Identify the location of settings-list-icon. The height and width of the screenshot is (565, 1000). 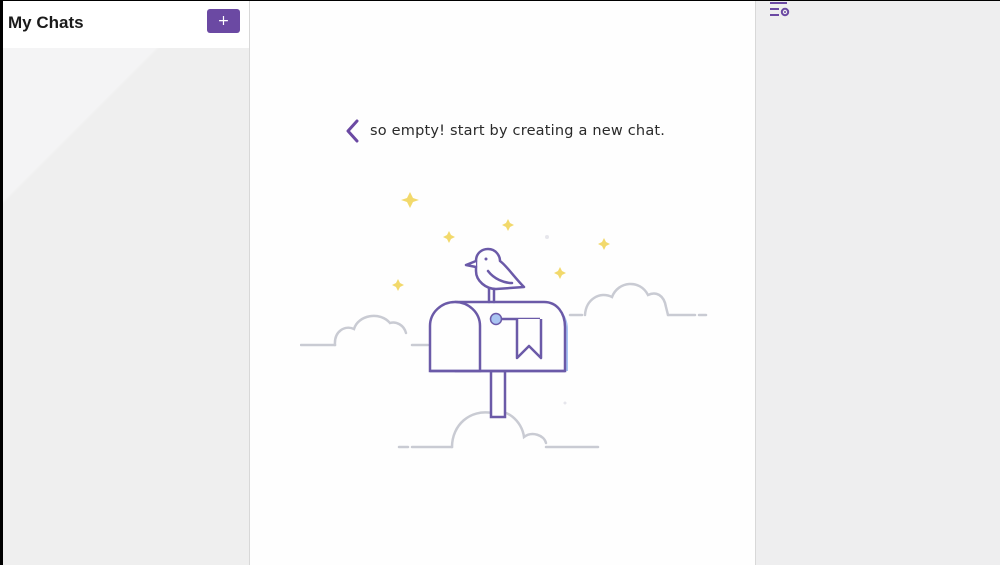
(780, 10).